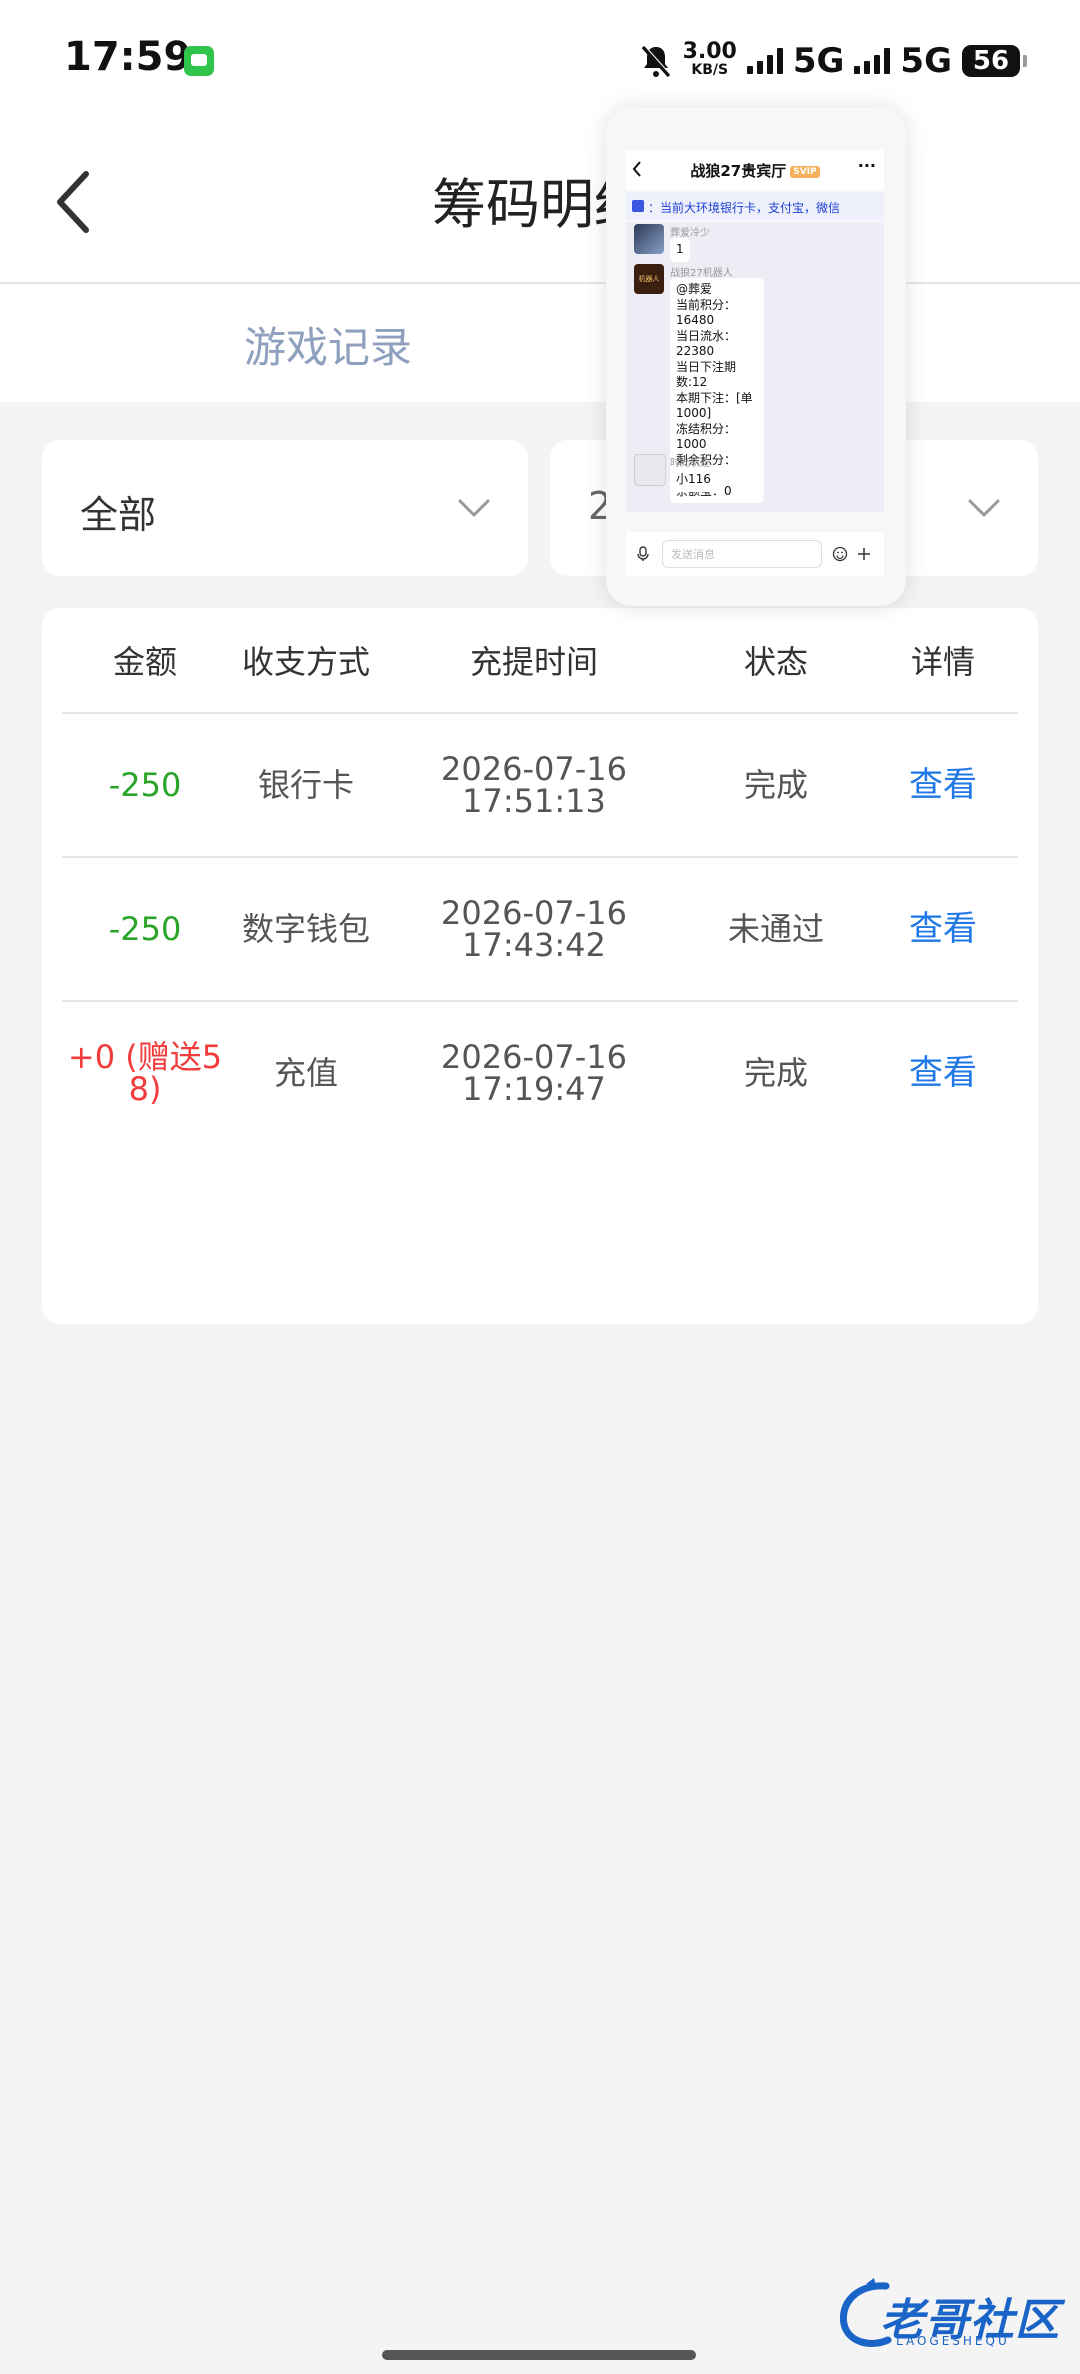  I want to click on row-time: 2026-07-16 17:51:13, so click(534, 785).